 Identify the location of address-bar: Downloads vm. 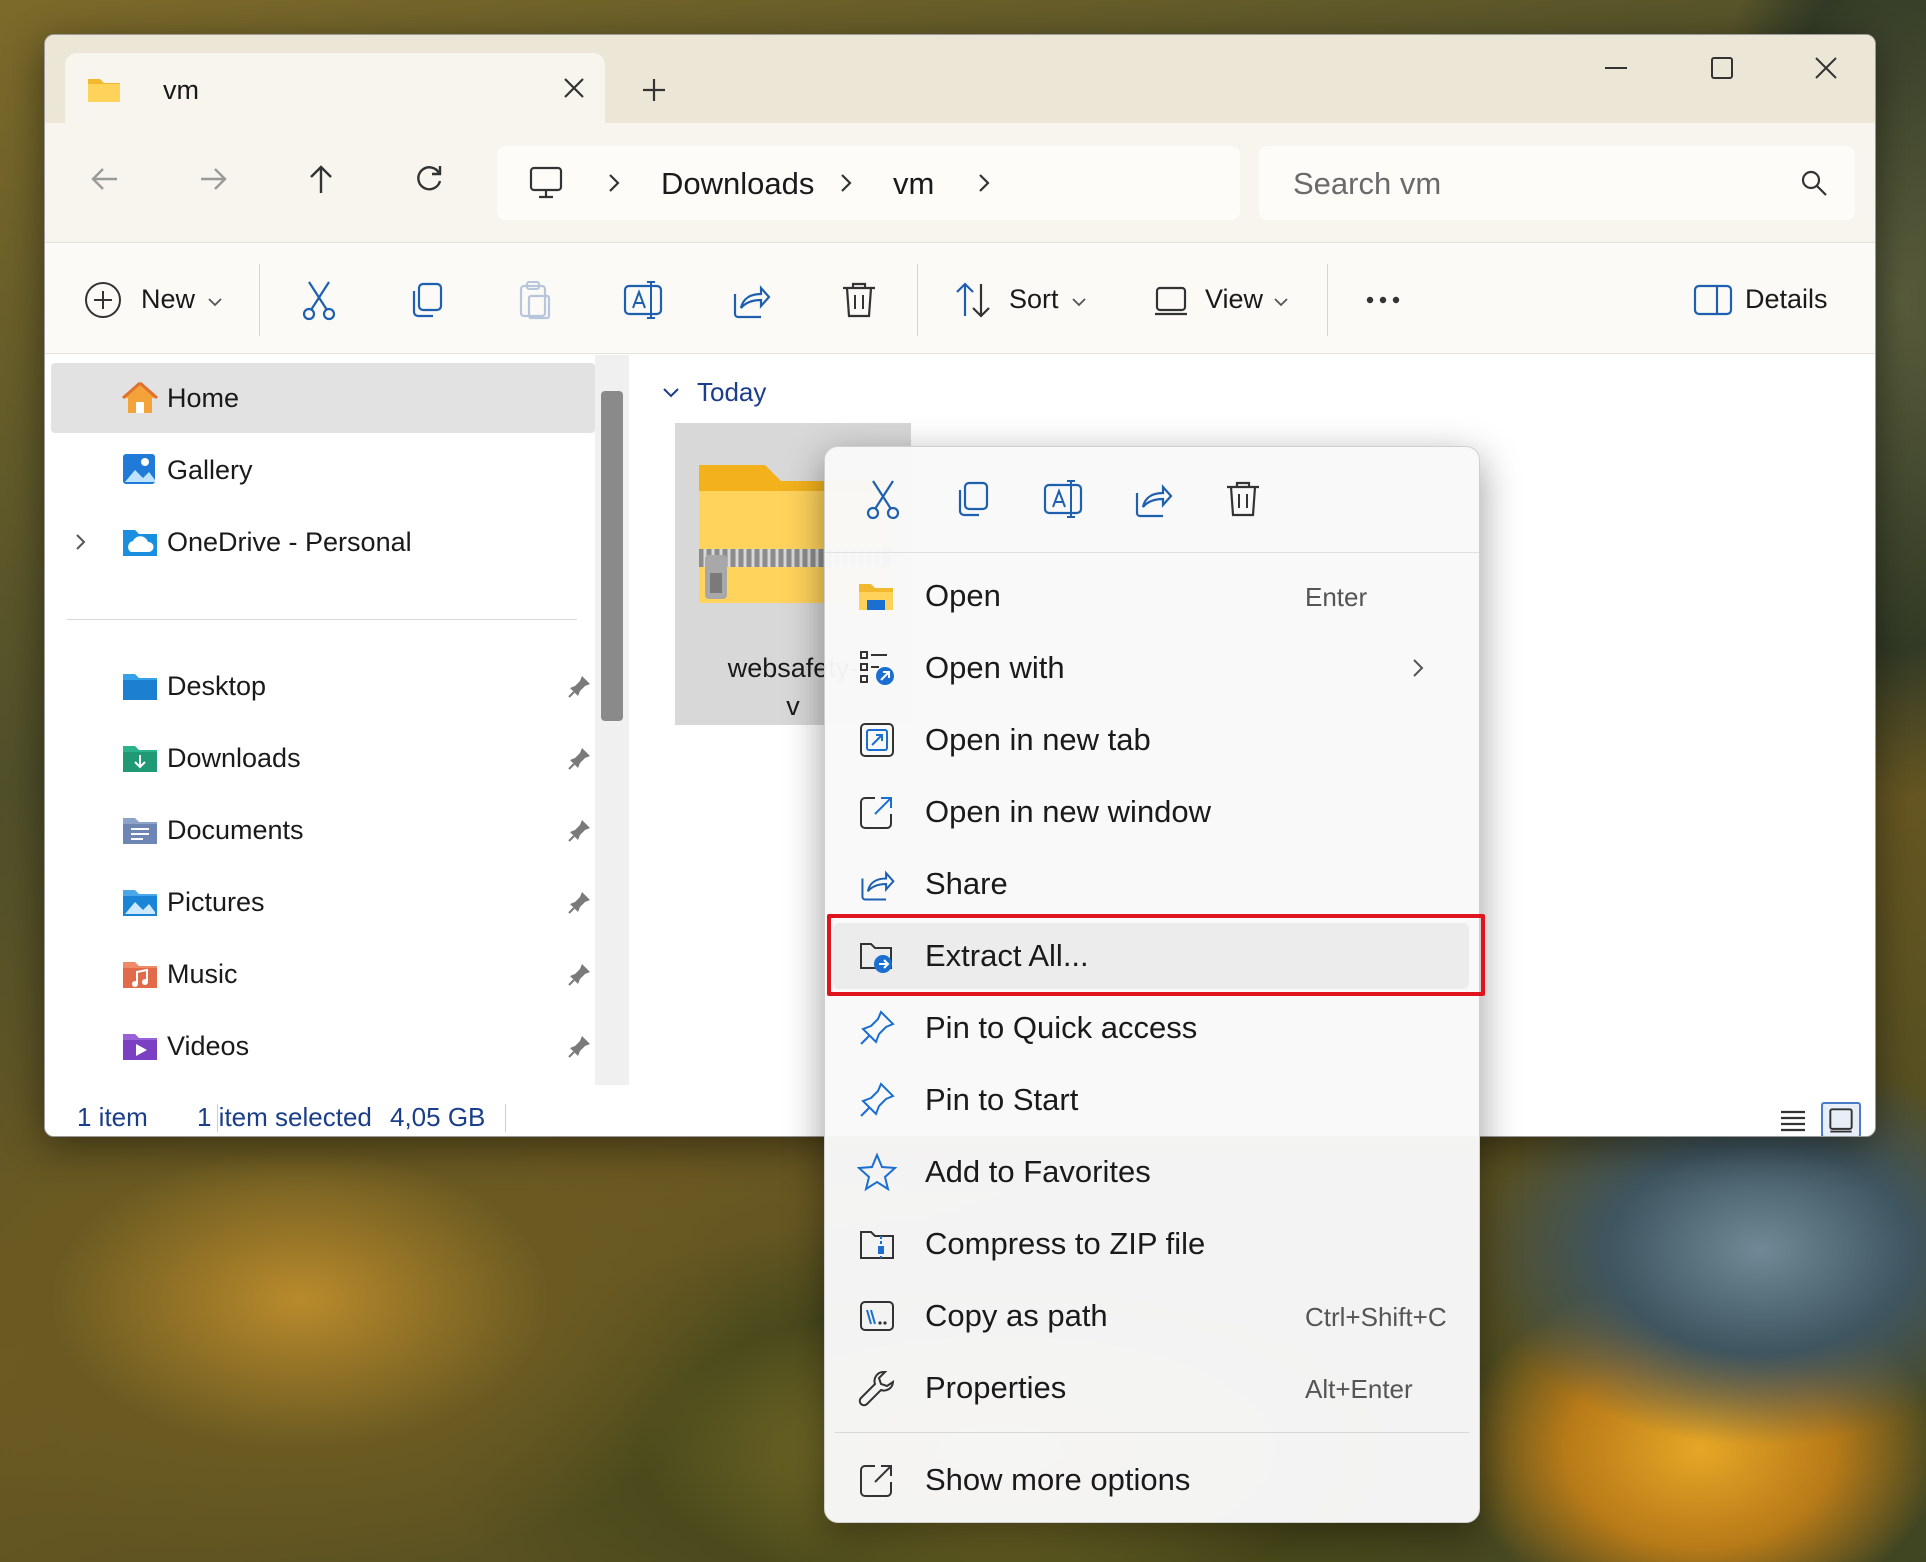
(868, 183).